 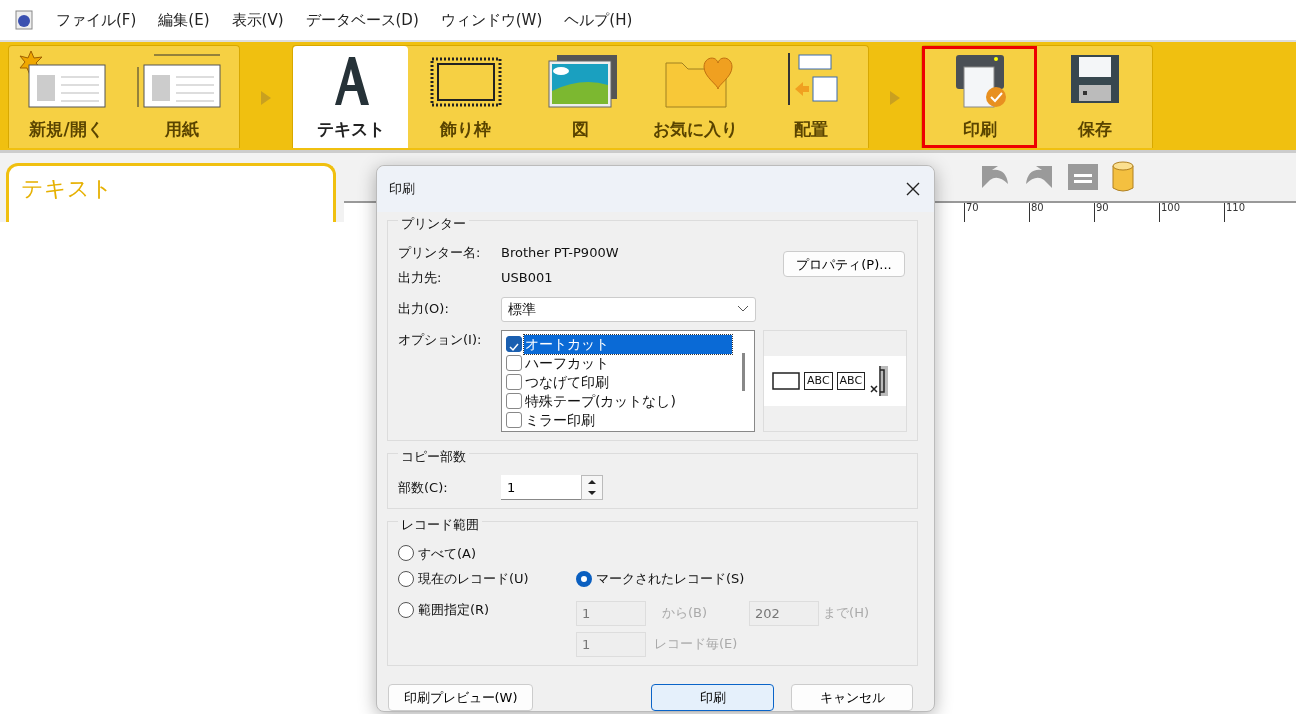 What do you see at coordinates (67, 189) in the screenshot?
I see `panel-title: テキスト` at bounding box center [67, 189].